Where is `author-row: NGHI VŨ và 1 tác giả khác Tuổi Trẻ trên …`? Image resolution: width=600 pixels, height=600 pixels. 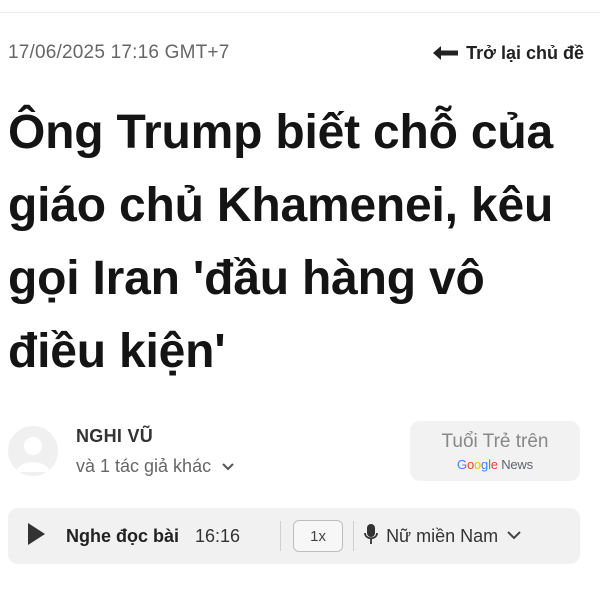 author-row: NGHI VŨ và 1 tác giả khác Tuổi Trẻ trên … is located at coordinates (294, 451).